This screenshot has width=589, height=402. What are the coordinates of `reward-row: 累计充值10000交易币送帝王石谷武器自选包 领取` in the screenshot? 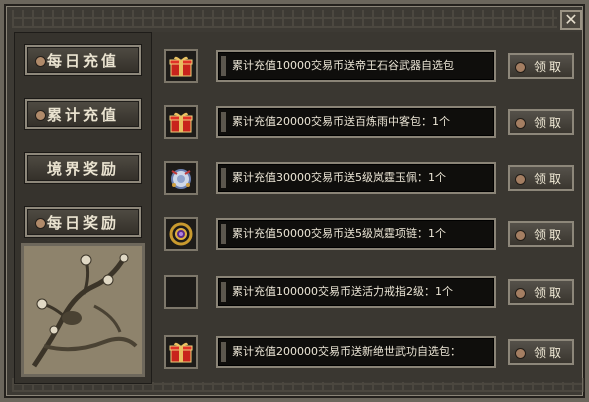 It's located at (367, 66).